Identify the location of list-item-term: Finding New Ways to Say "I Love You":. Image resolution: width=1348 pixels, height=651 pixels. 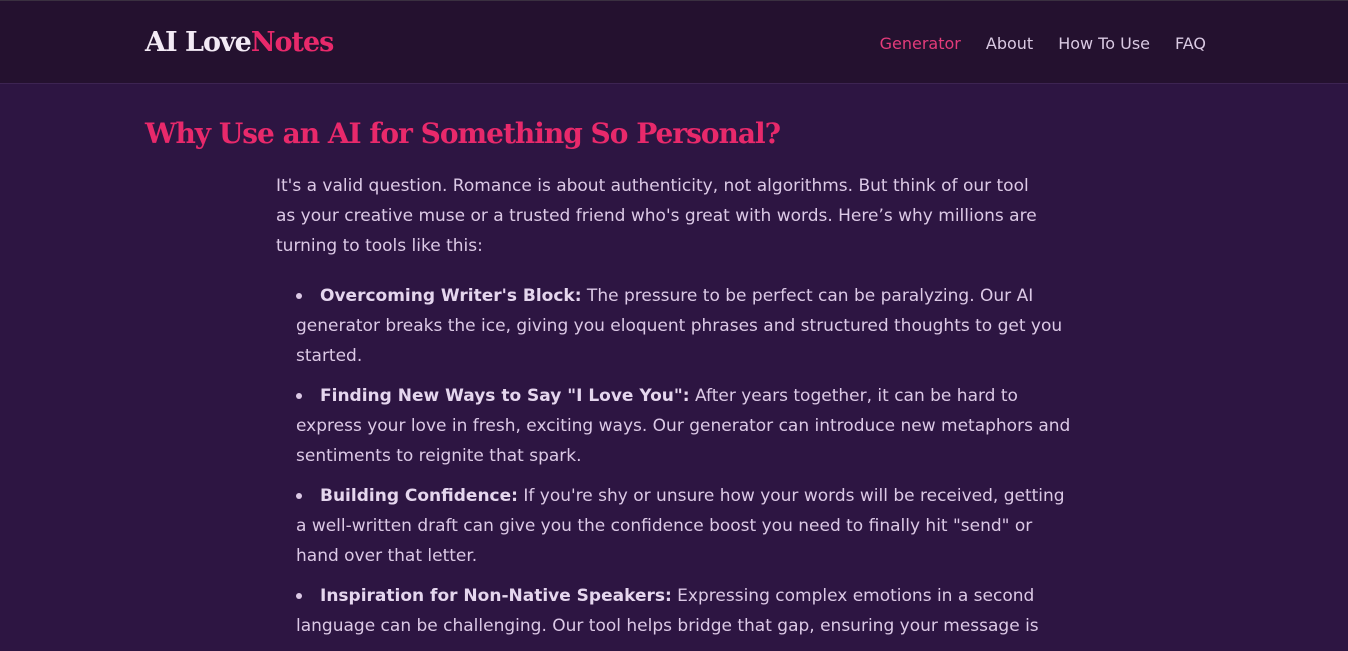
(505, 396).